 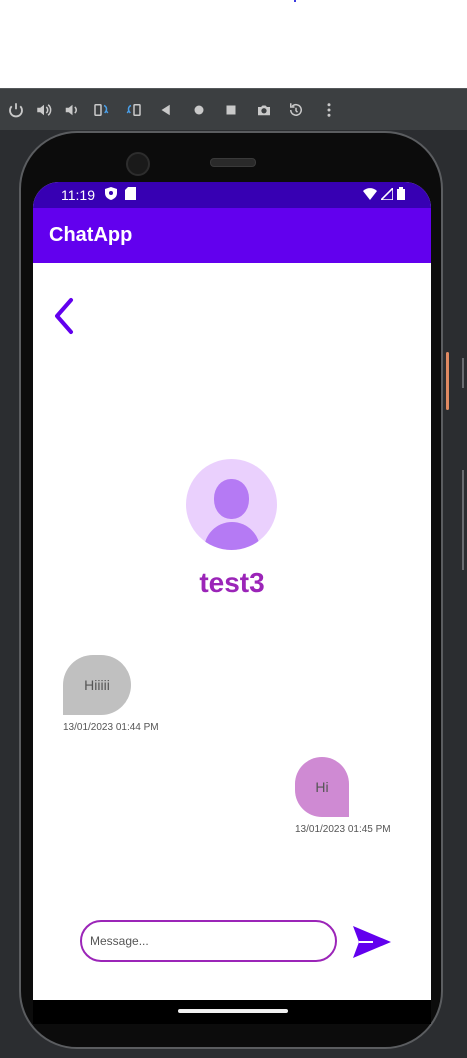 What do you see at coordinates (91, 235) in the screenshot?
I see `app-title: ChatApp` at bounding box center [91, 235].